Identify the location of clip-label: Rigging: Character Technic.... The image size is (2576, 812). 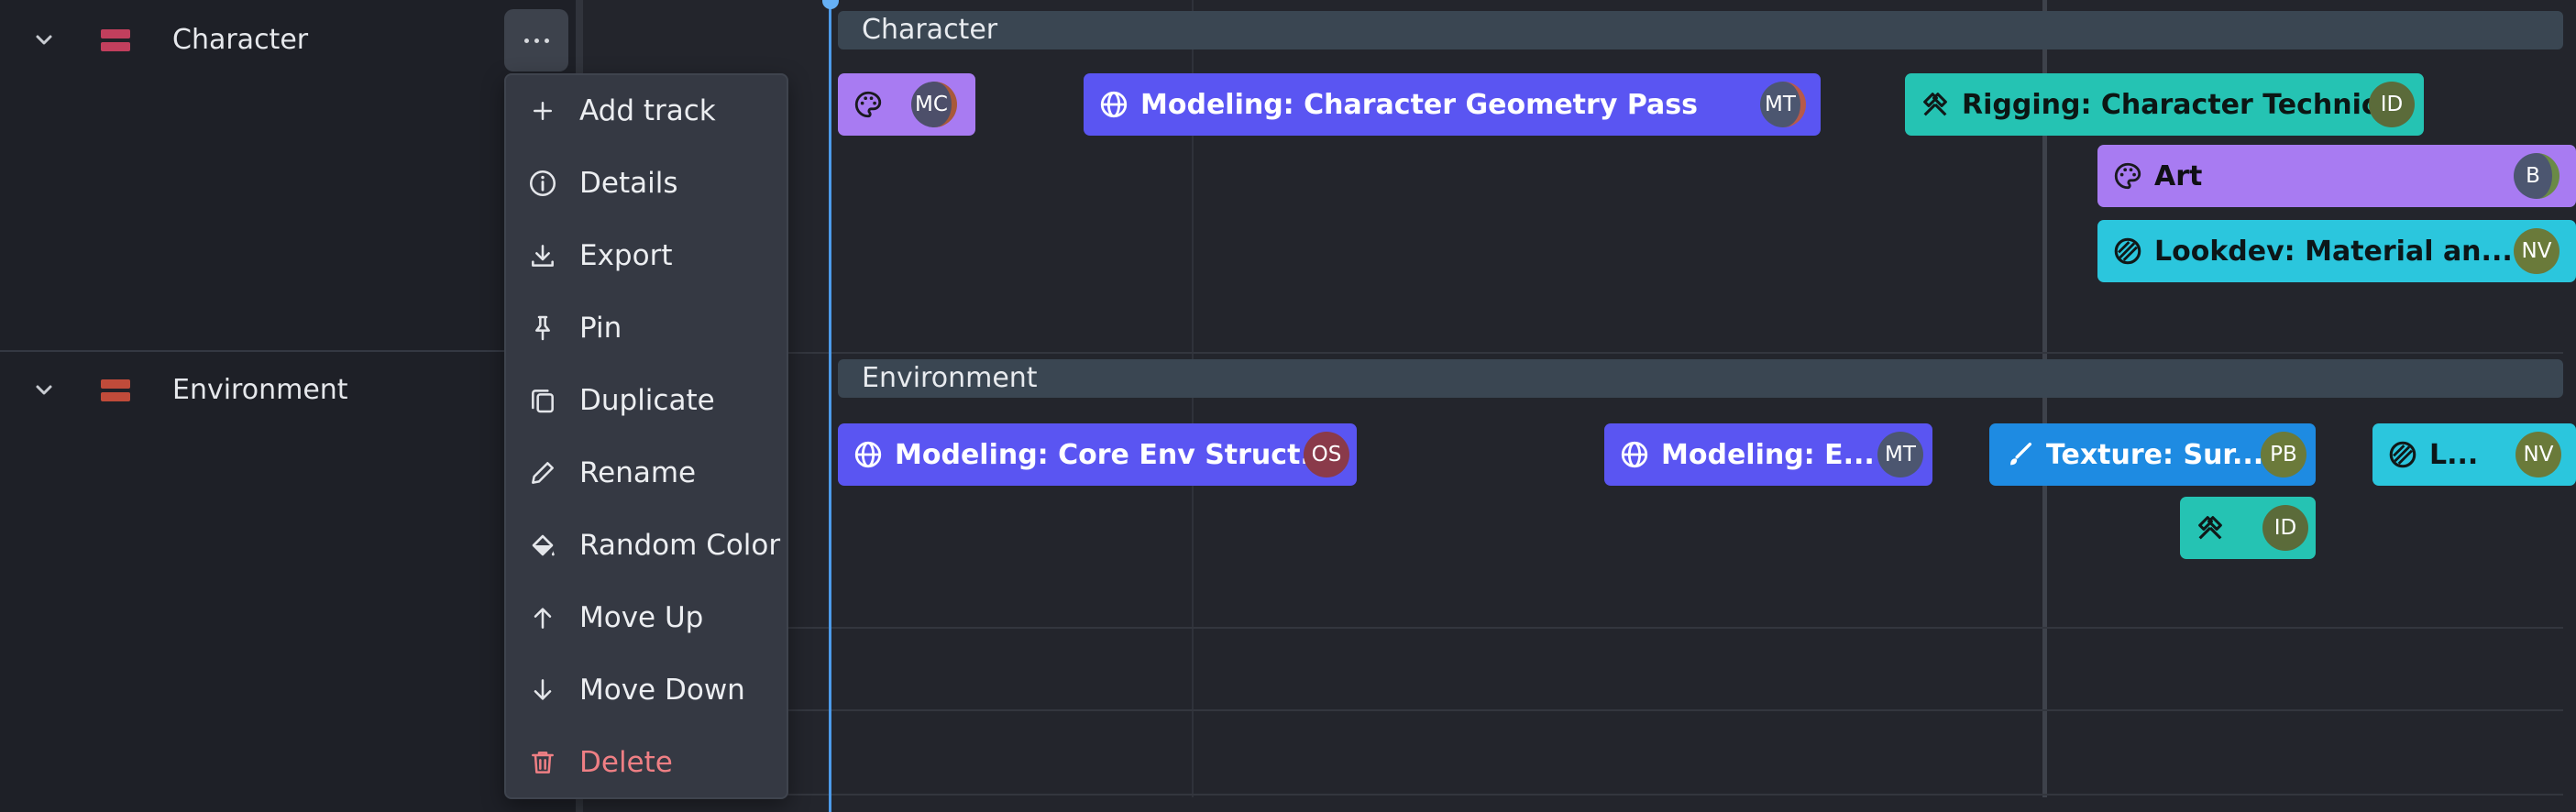
(2186, 104).